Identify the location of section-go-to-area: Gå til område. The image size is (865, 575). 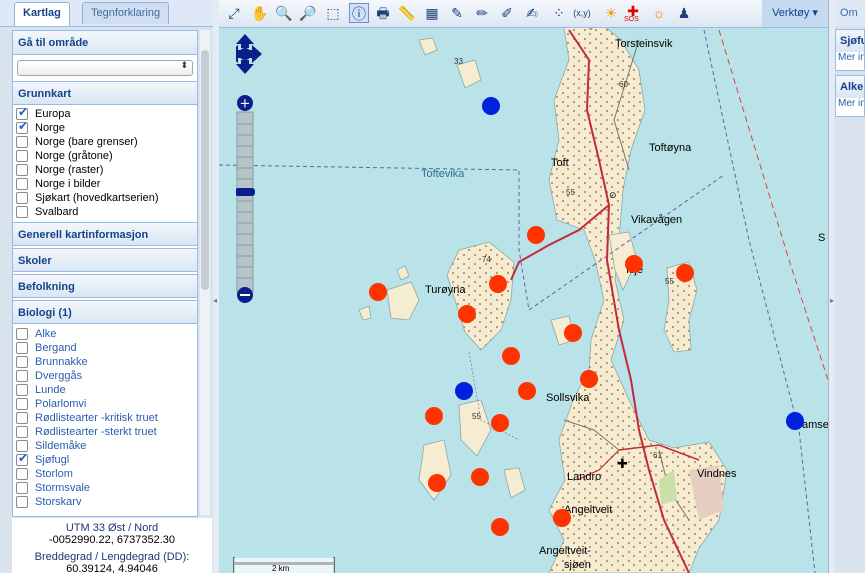
(105, 43).